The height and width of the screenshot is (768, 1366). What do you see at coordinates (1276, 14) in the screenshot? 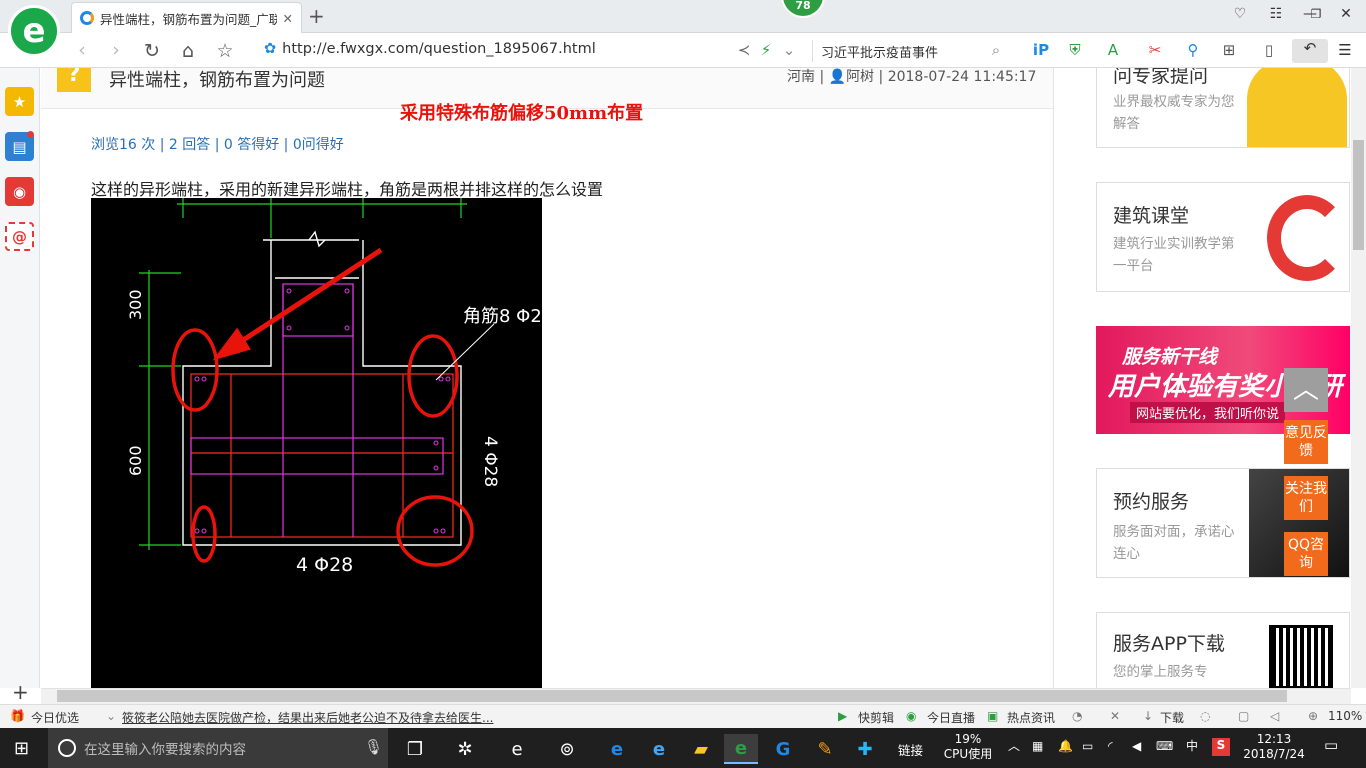
I see `menu-grid-icon: ☷` at bounding box center [1276, 14].